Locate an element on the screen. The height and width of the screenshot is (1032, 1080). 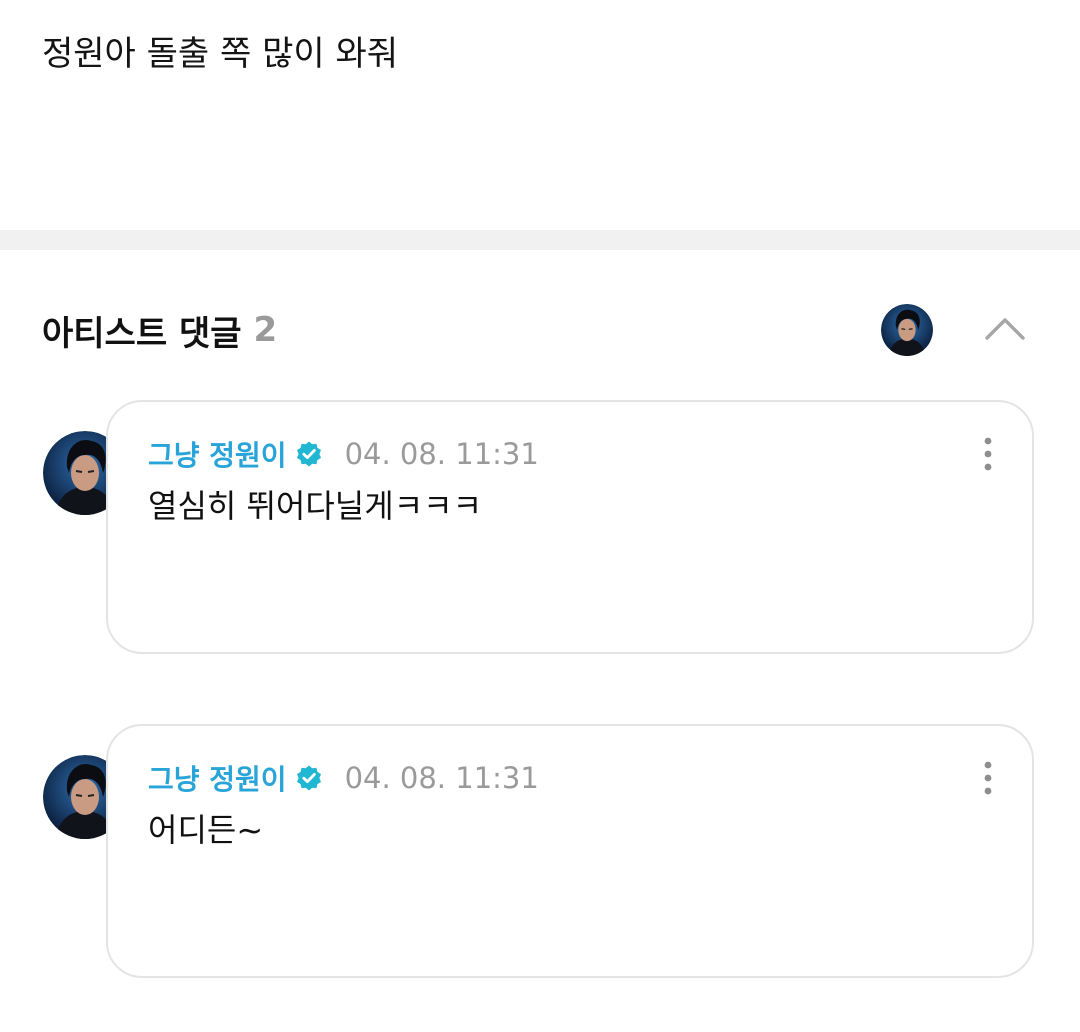
comment-text: 어디든~ is located at coordinates (206, 830).